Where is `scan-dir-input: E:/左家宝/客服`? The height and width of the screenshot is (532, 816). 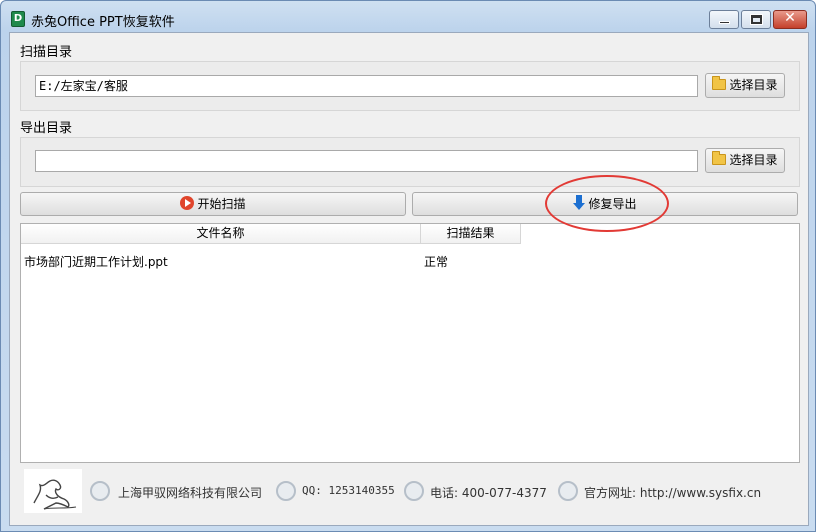
scan-dir-input: E:/左家宝/客服 is located at coordinates (366, 86).